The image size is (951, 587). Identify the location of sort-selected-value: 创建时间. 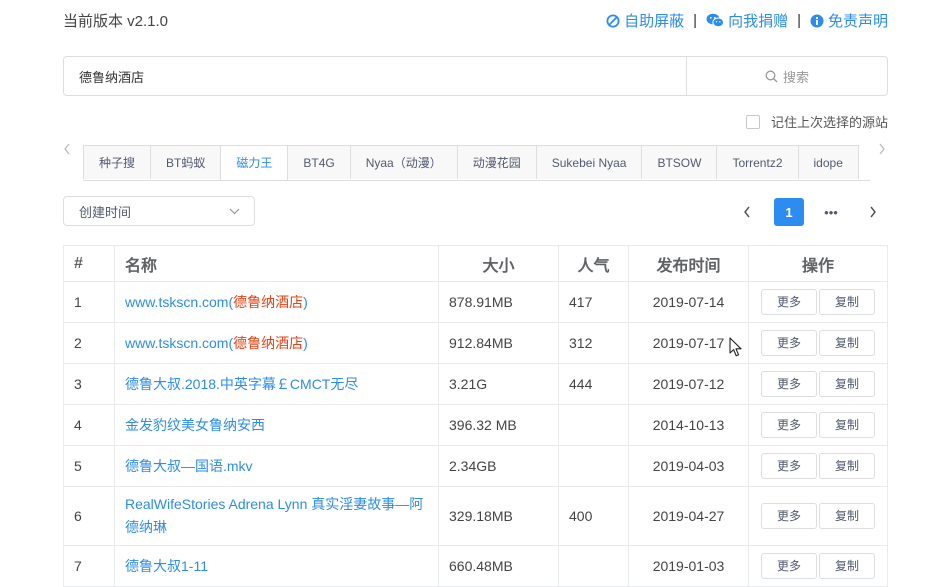
(105, 212).